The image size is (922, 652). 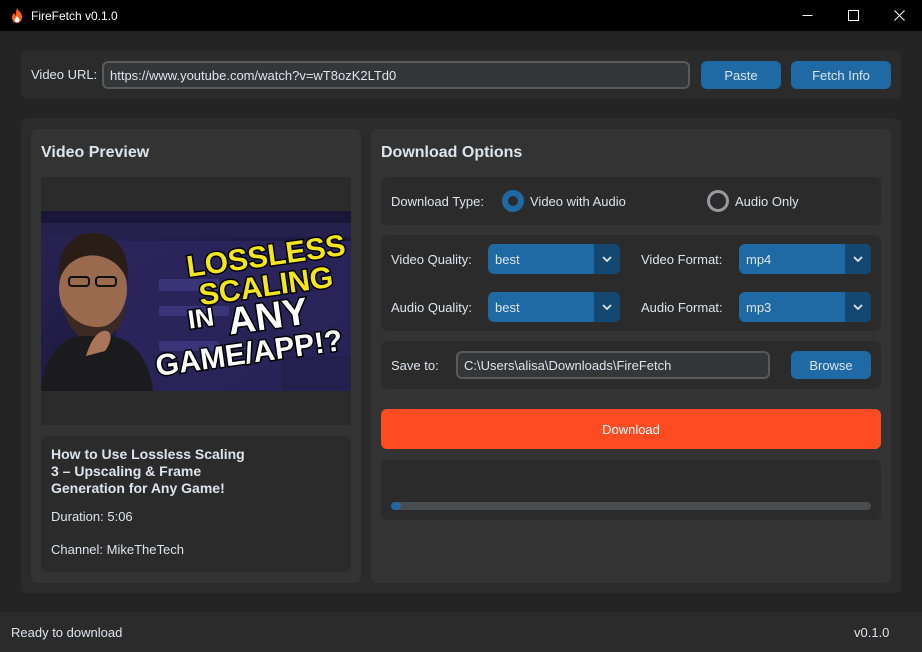 What do you see at coordinates (507, 259) in the screenshot?
I see `video-quality-value: best` at bounding box center [507, 259].